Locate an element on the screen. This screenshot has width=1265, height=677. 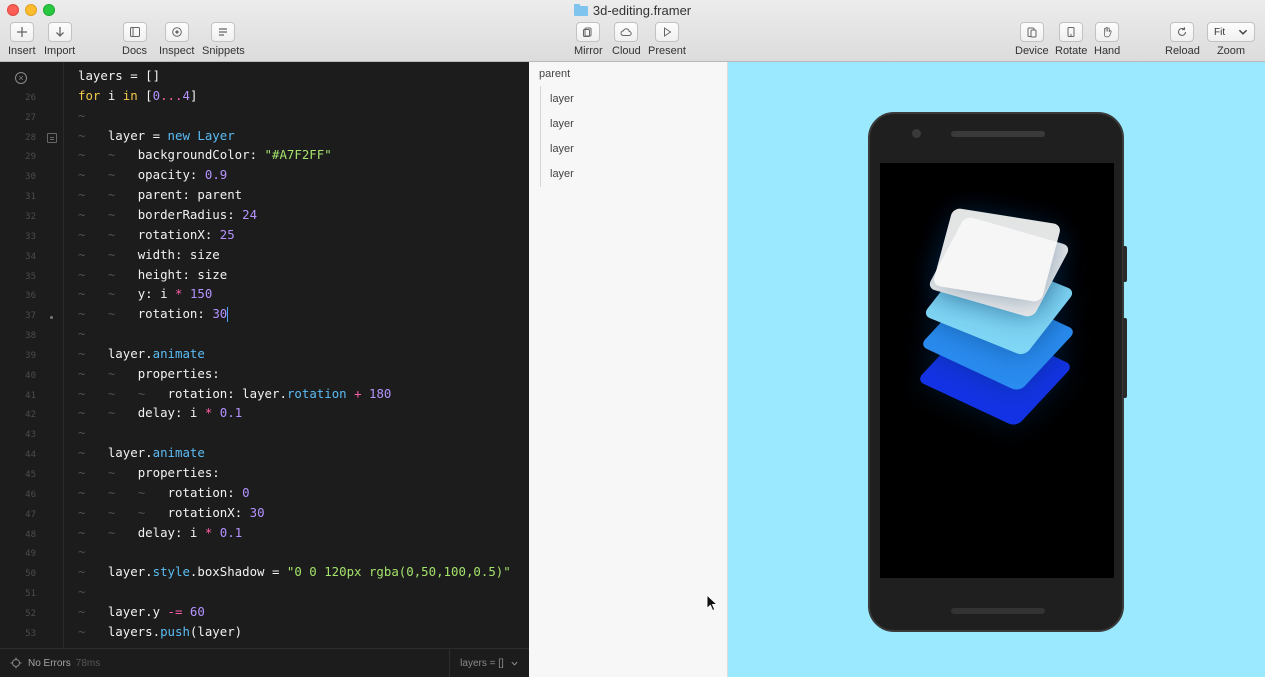
line-number: 46 is located at coordinates (30, 494).